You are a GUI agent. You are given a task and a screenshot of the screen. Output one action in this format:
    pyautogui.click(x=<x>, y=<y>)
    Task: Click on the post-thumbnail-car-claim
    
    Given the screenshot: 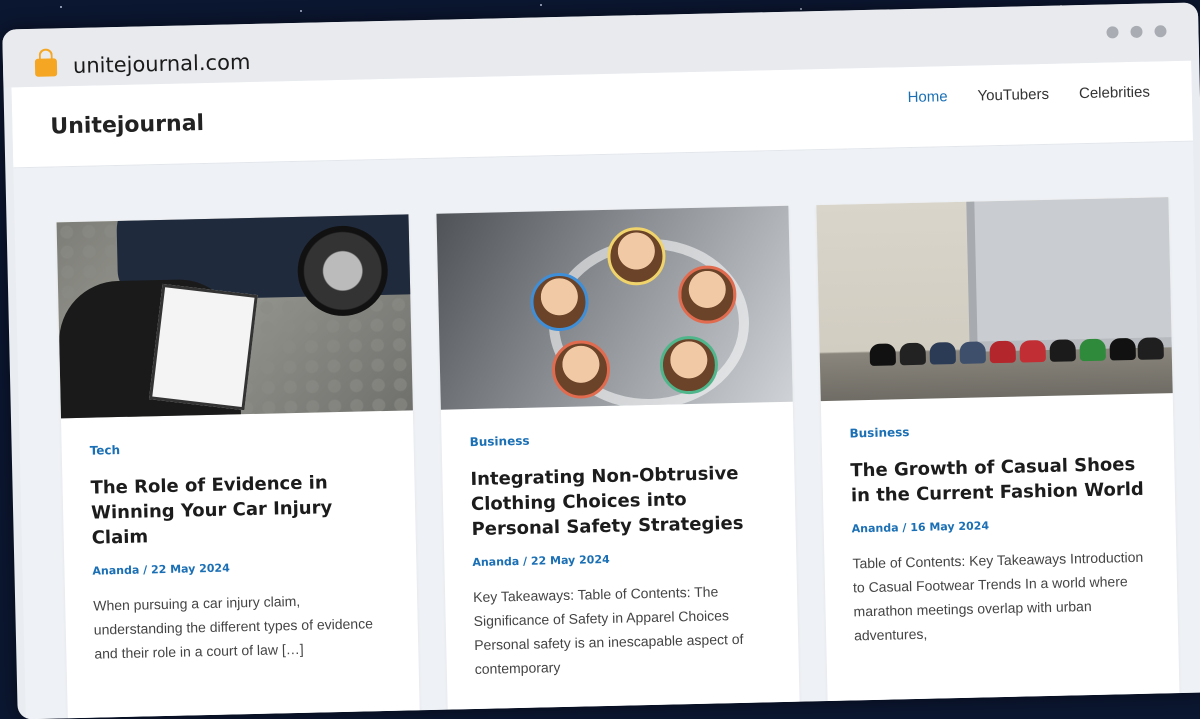 What is the action you would take?
    pyautogui.click(x=234, y=316)
    